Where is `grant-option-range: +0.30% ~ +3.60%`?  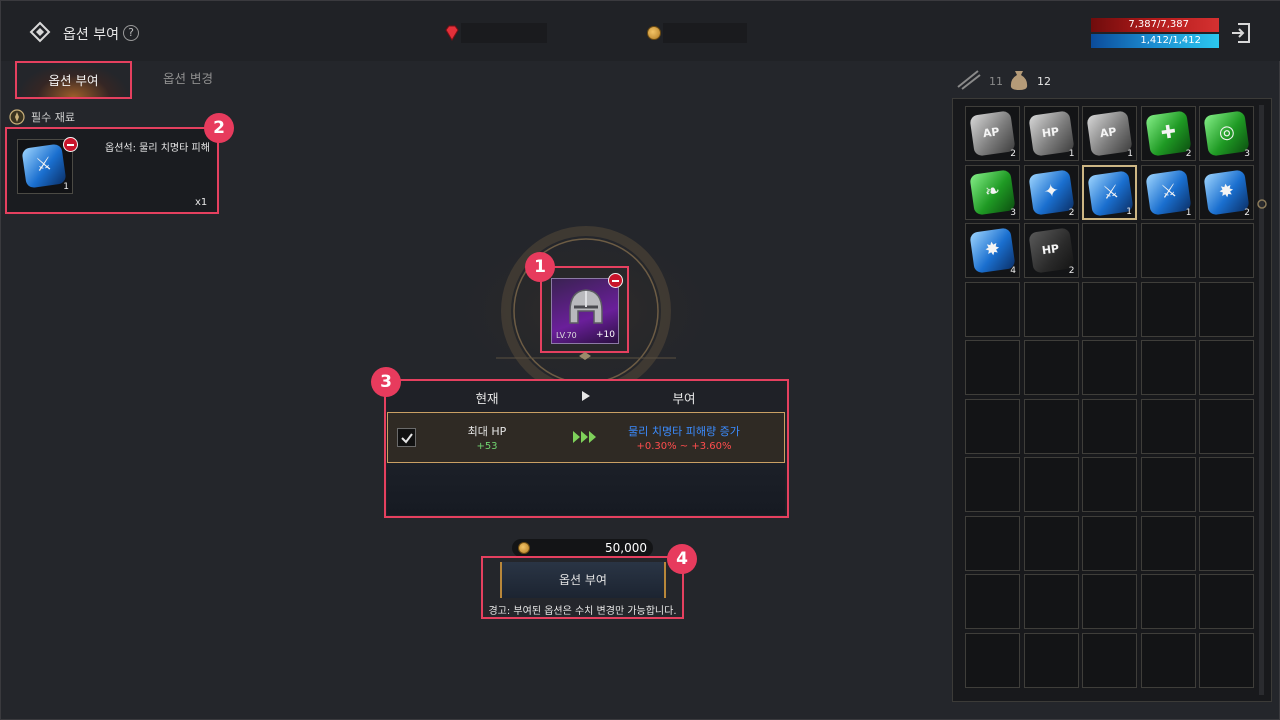 grant-option-range: +0.30% ~ +3.60% is located at coordinates (684, 446).